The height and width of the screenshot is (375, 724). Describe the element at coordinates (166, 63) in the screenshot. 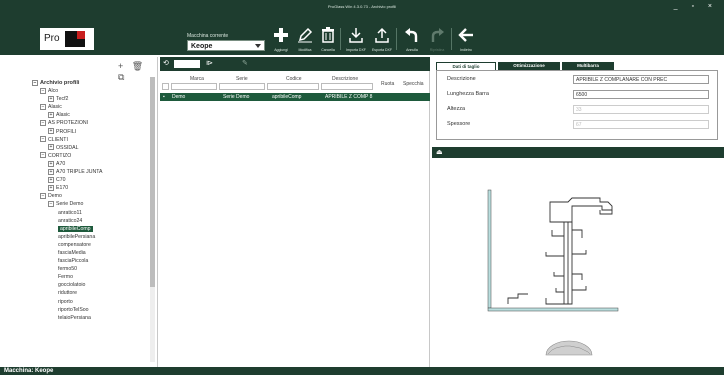

I see `refresh-icon: ⟲` at that location.